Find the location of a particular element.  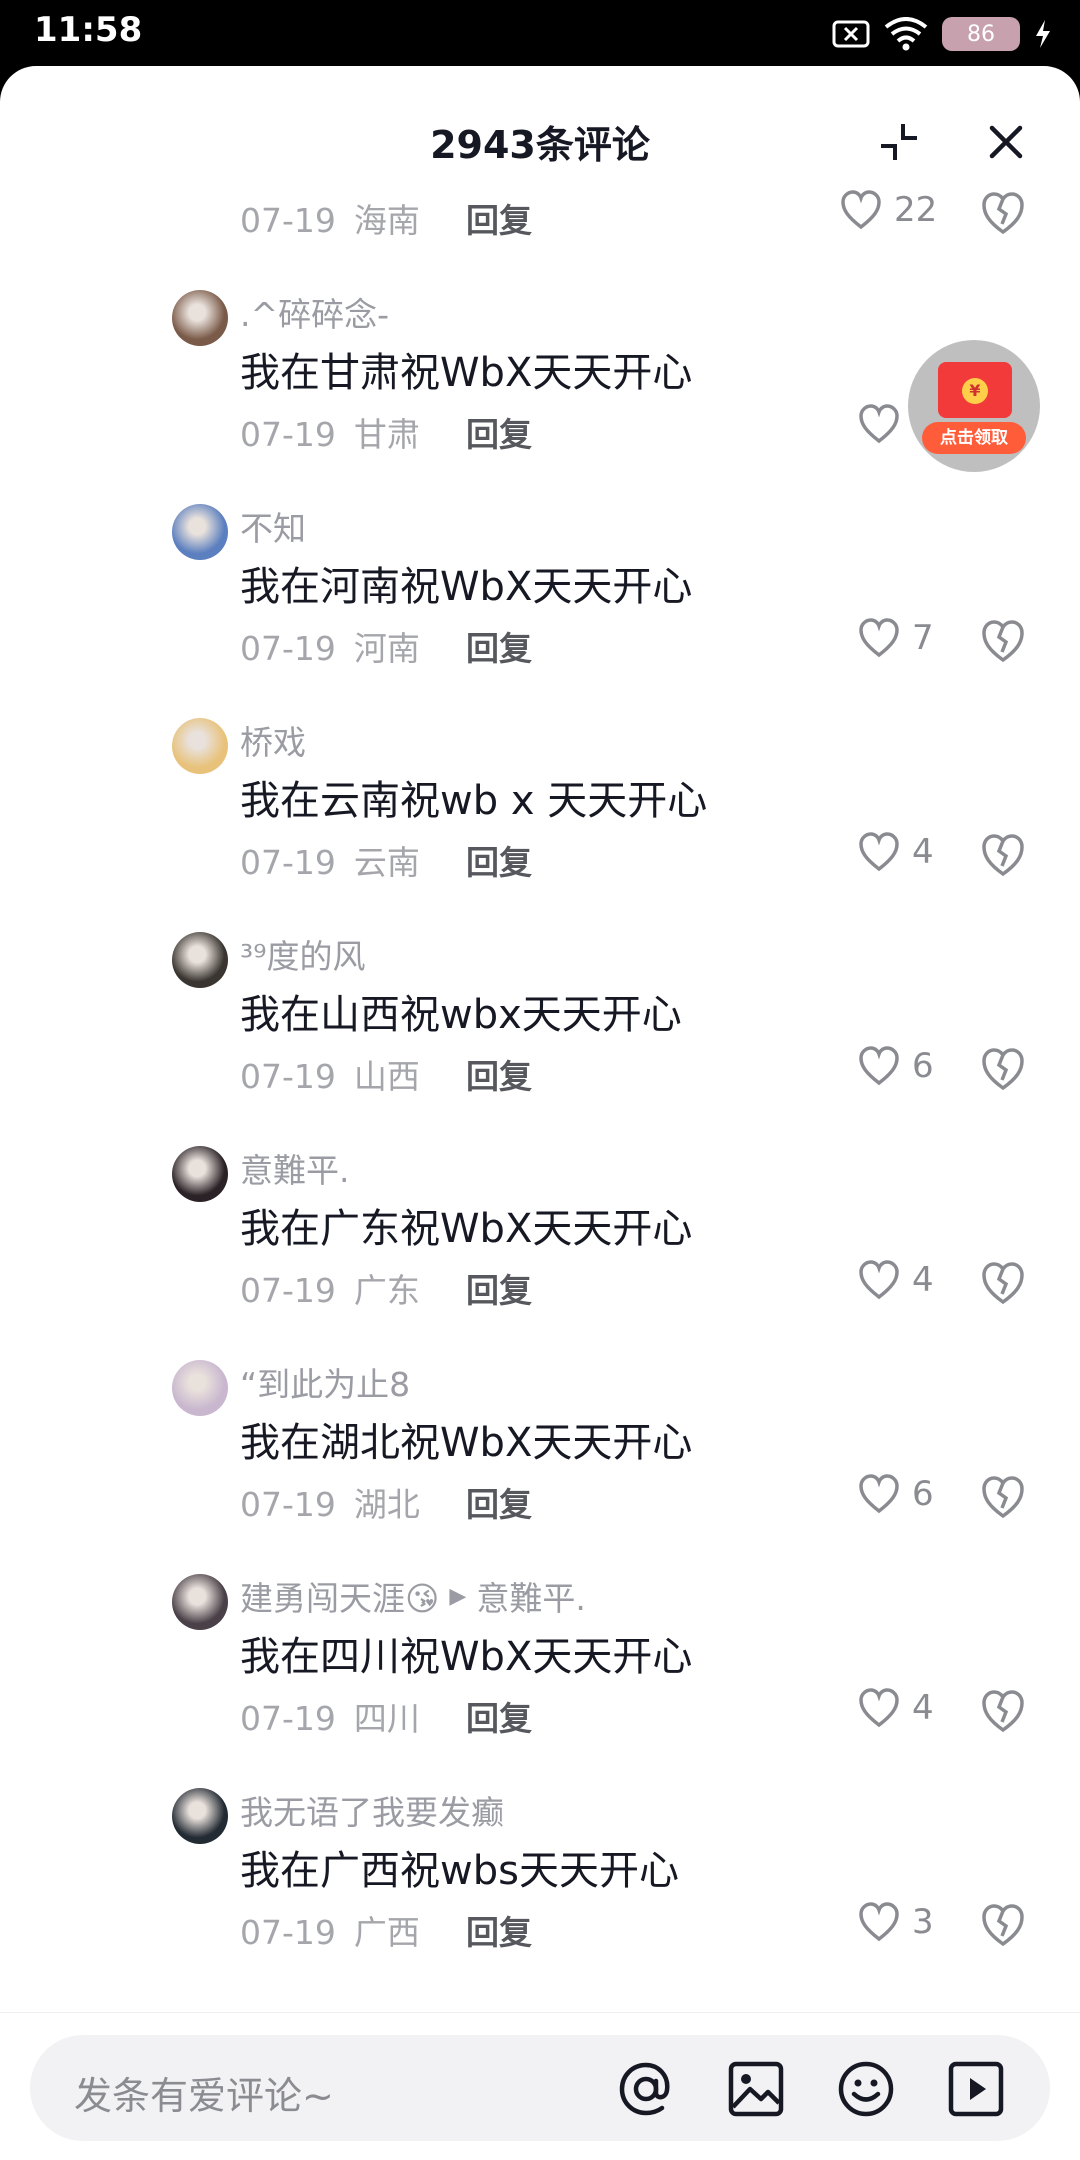

emoji-icon is located at coordinates (866, 2089).